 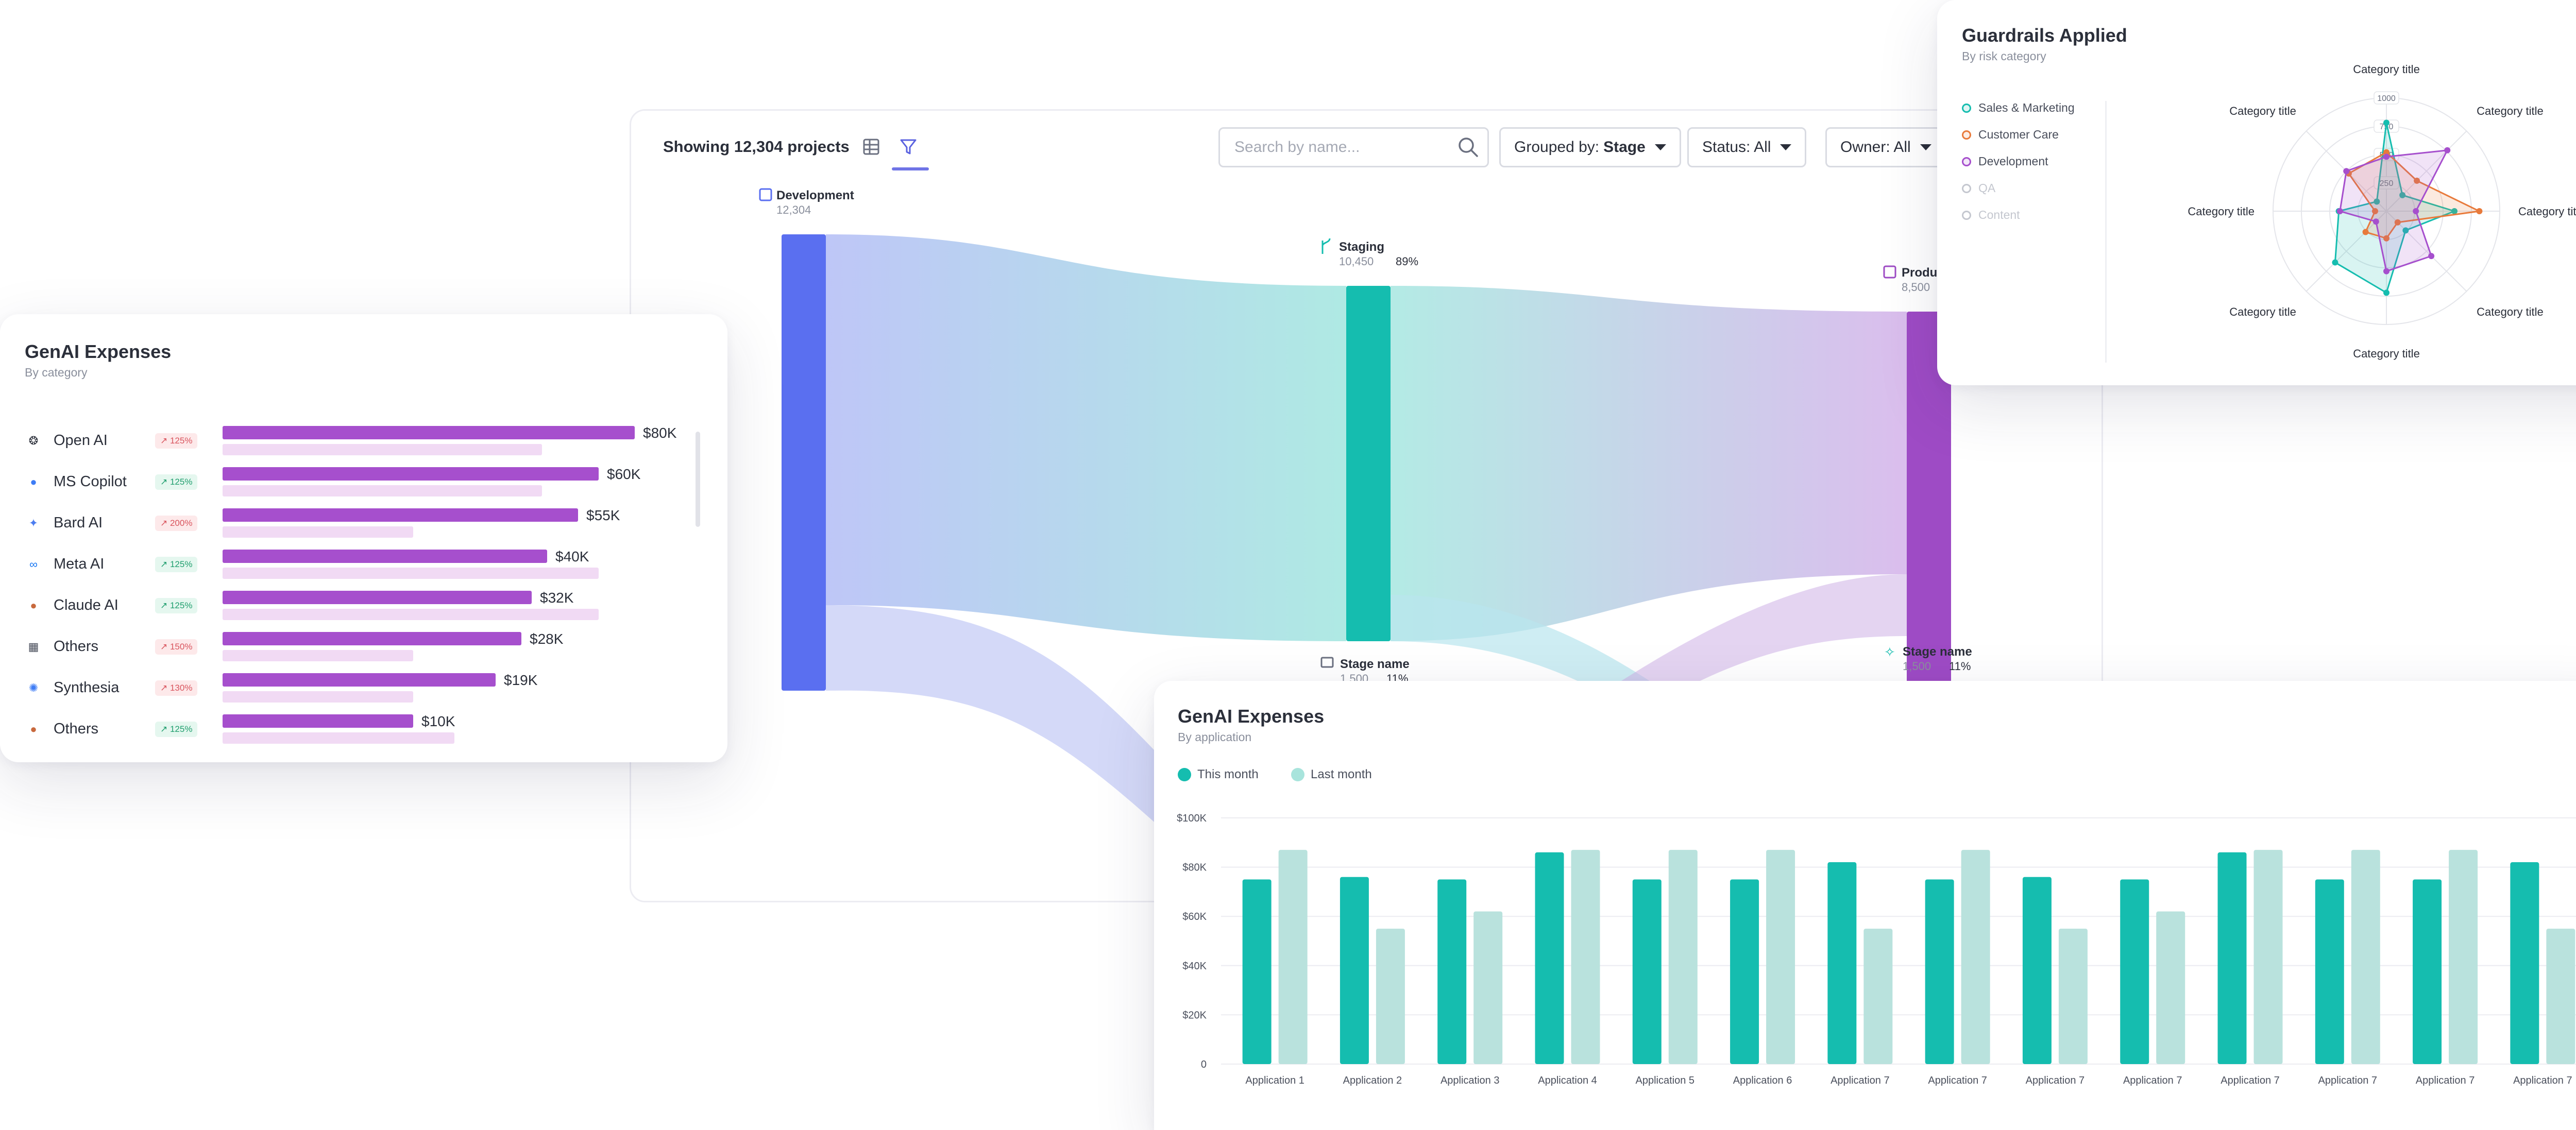 I want to click on category-row: ✦ Bard AI ↗ 200% $55K, so click(x=365, y=528).